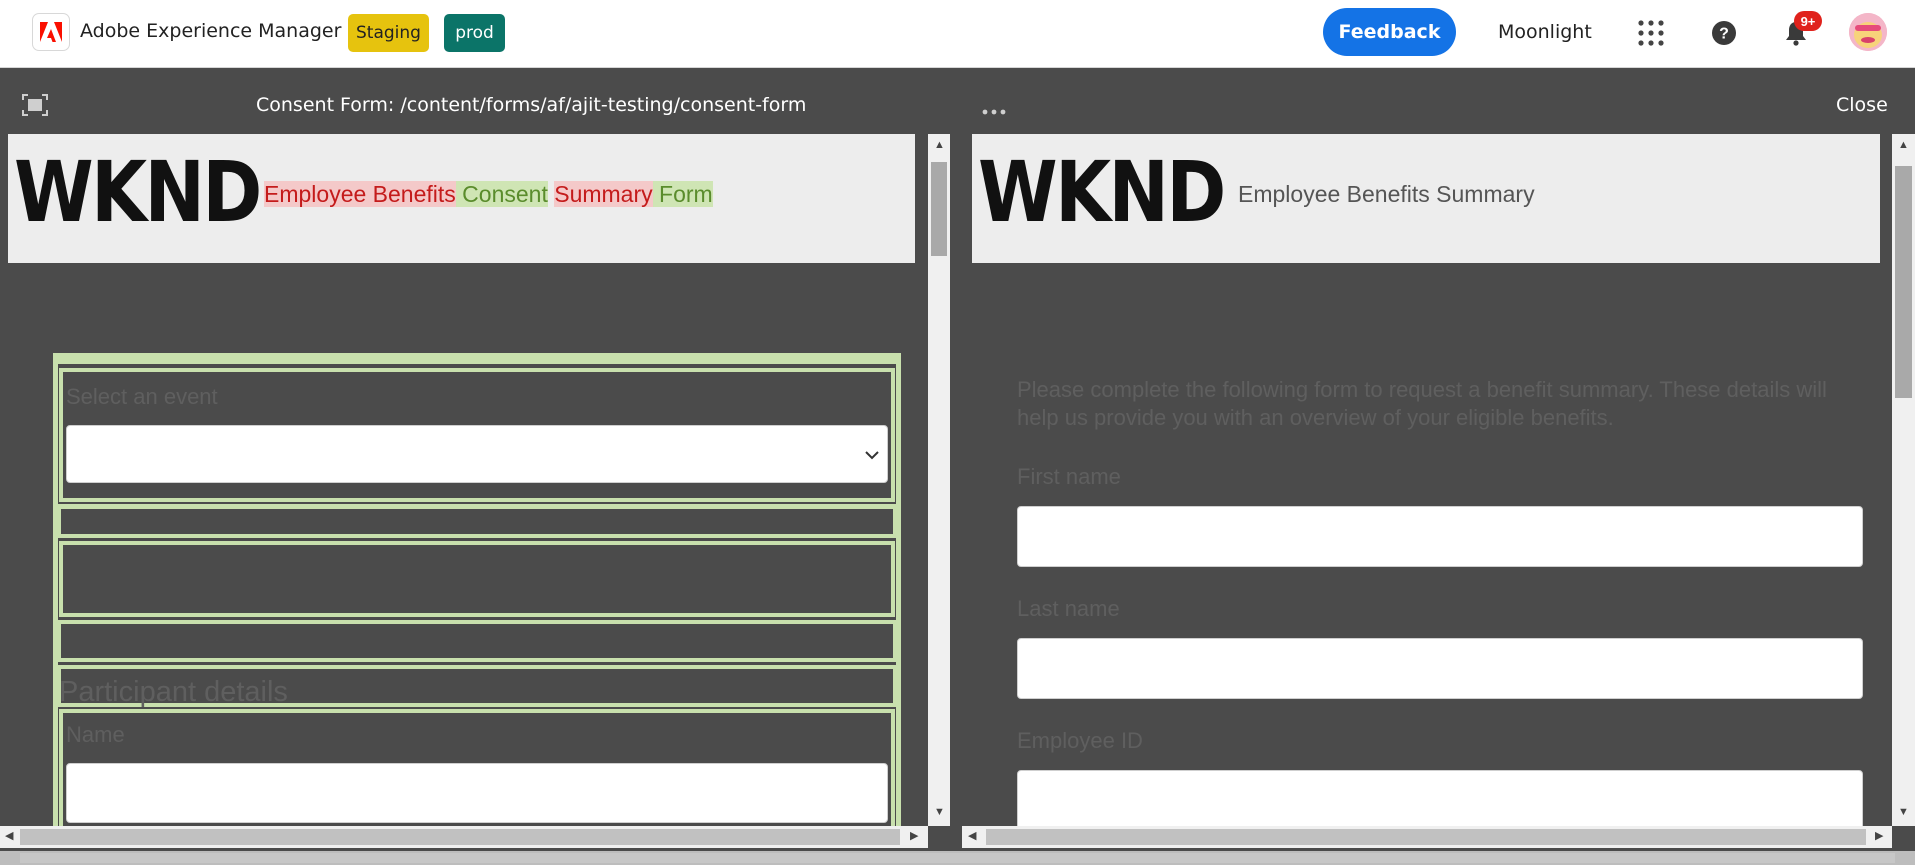 Image resolution: width=1915 pixels, height=865 pixels. I want to click on first-name-input, so click(1440, 536).